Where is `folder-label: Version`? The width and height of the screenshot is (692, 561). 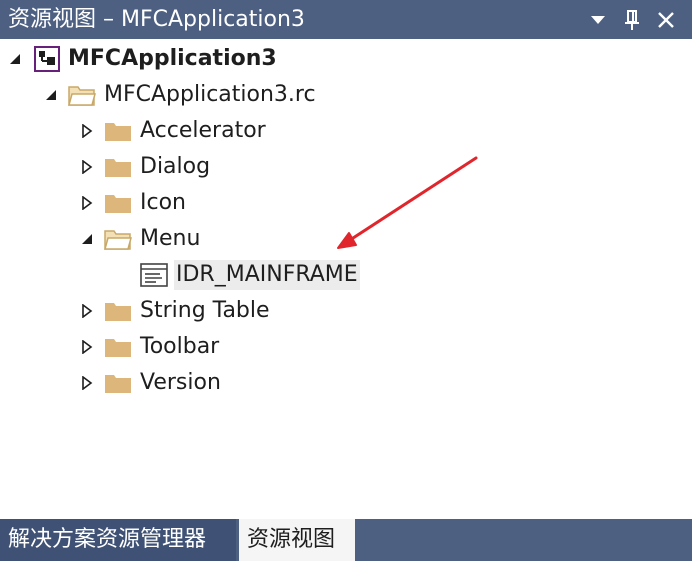 folder-label: Version is located at coordinates (180, 382).